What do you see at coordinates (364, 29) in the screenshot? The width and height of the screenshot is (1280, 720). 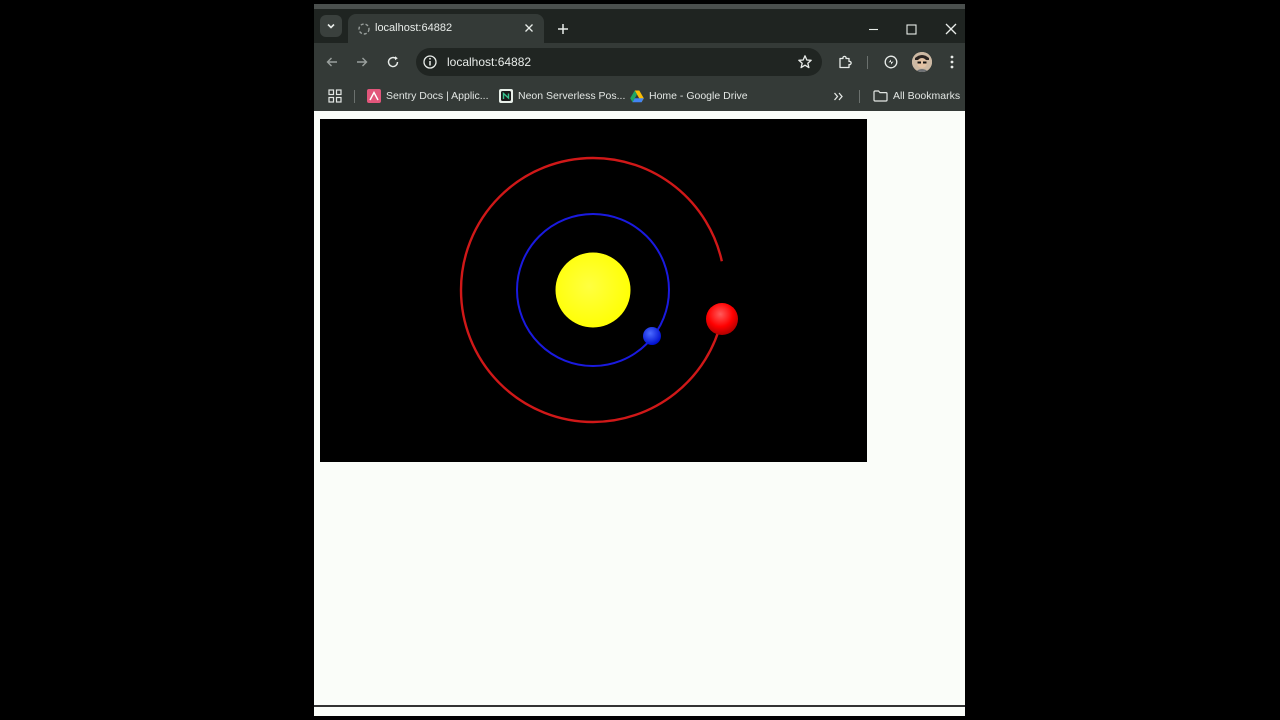 I see `page-favicon-icon` at bounding box center [364, 29].